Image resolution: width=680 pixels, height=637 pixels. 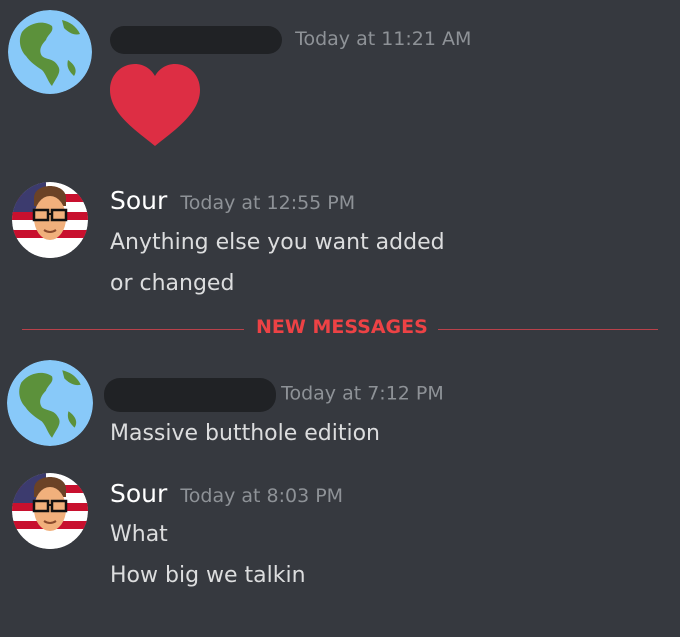 What do you see at coordinates (290, 43) in the screenshot?
I see `message-header: Today at 11:21 AM` at bounding box center [290, 43].